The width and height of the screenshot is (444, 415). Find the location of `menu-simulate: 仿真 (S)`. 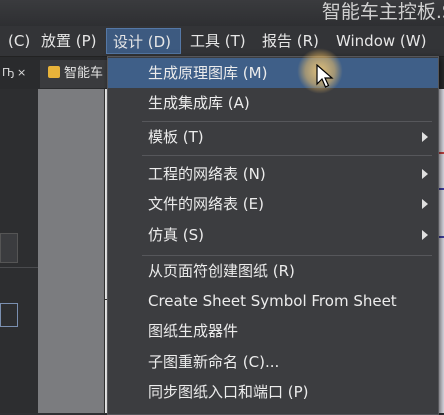

menu-simulate: 仿真 (S) is located at coordinates (273, 235).